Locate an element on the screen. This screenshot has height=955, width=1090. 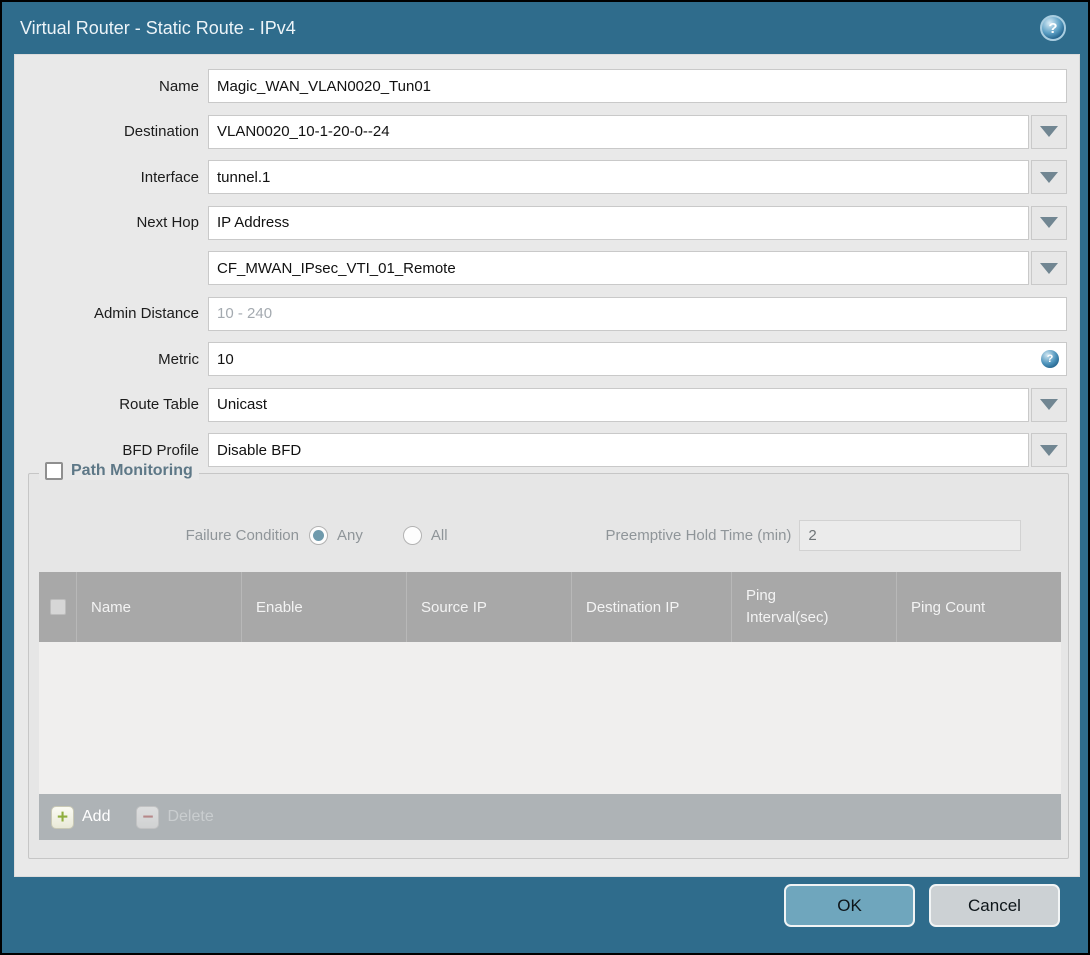
header-label: Ping Count is located at coordinates (948, 607).